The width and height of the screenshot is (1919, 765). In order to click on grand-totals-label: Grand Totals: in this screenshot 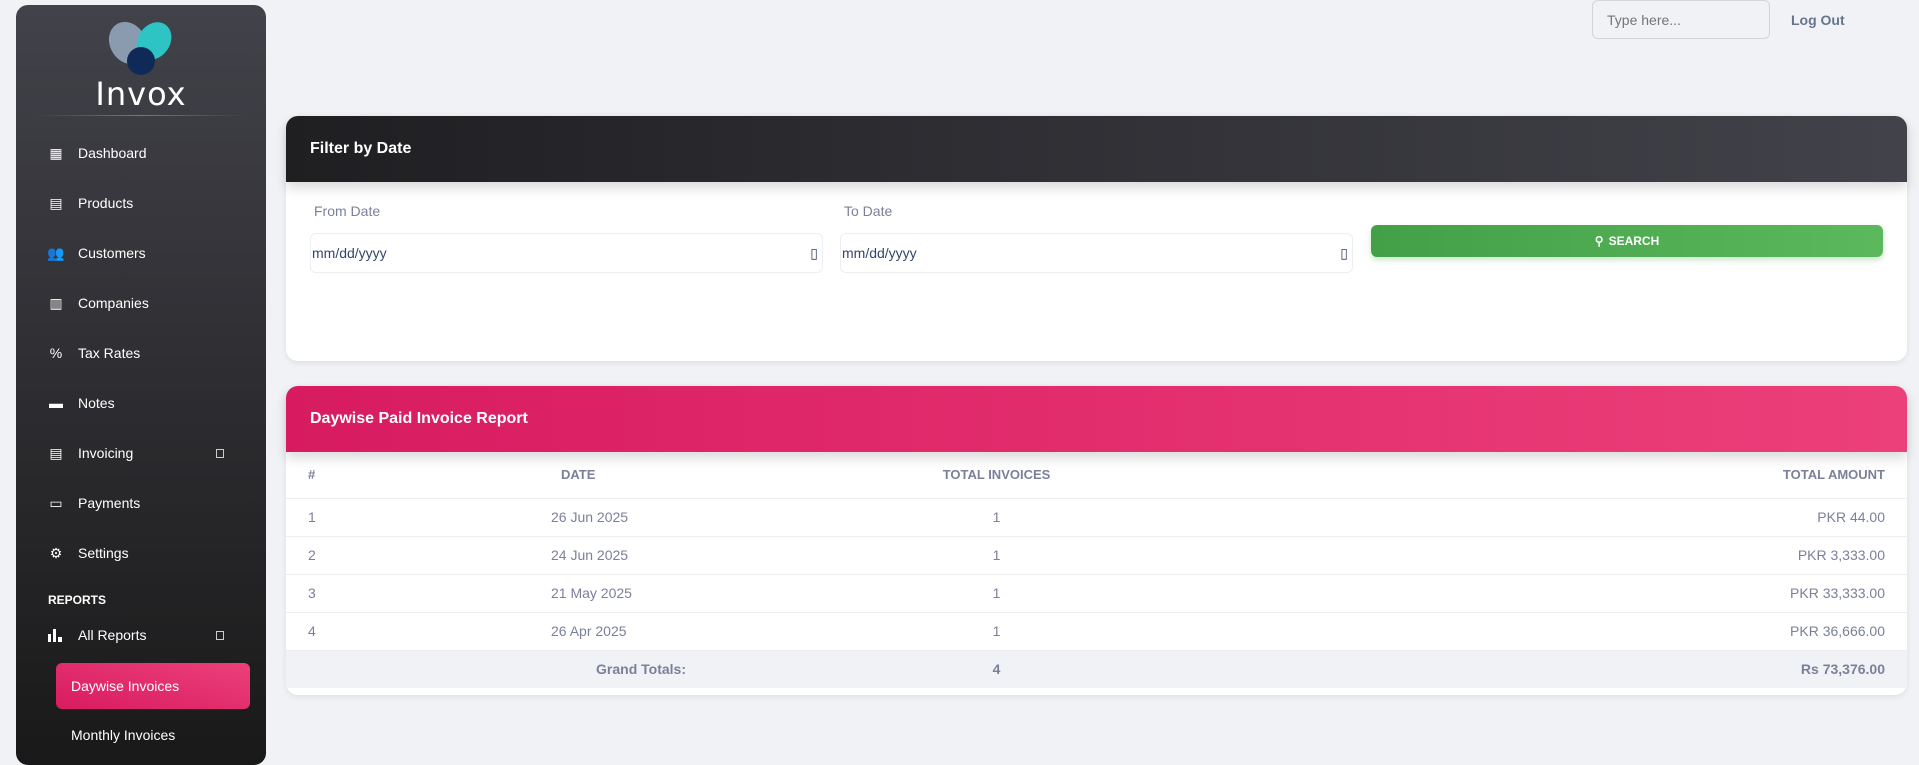, I will do `click(546, 668)`.